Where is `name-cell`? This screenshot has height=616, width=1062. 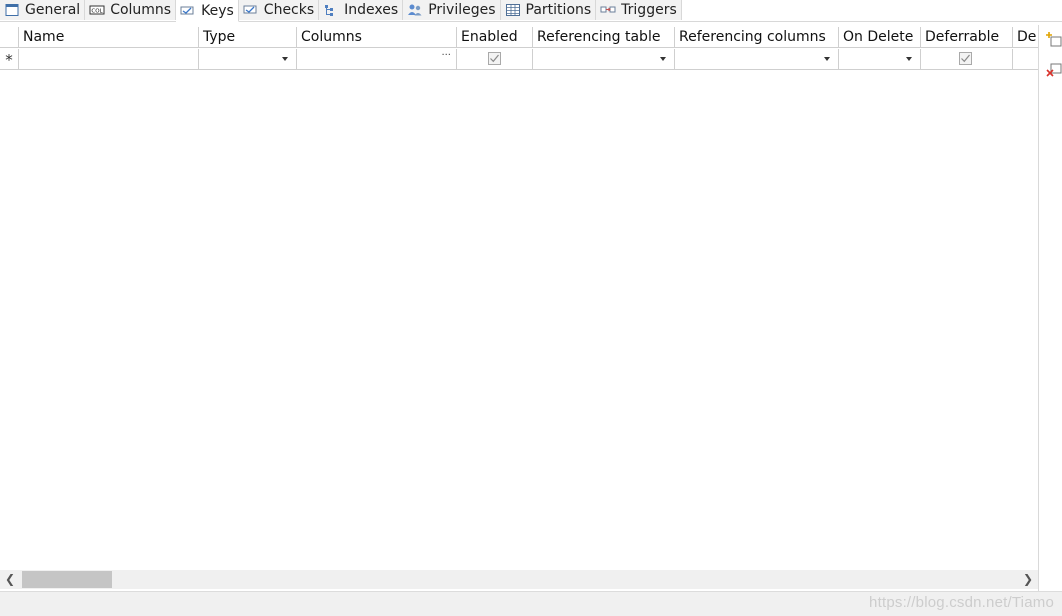 name-cell is located at coordinates (109, 59).